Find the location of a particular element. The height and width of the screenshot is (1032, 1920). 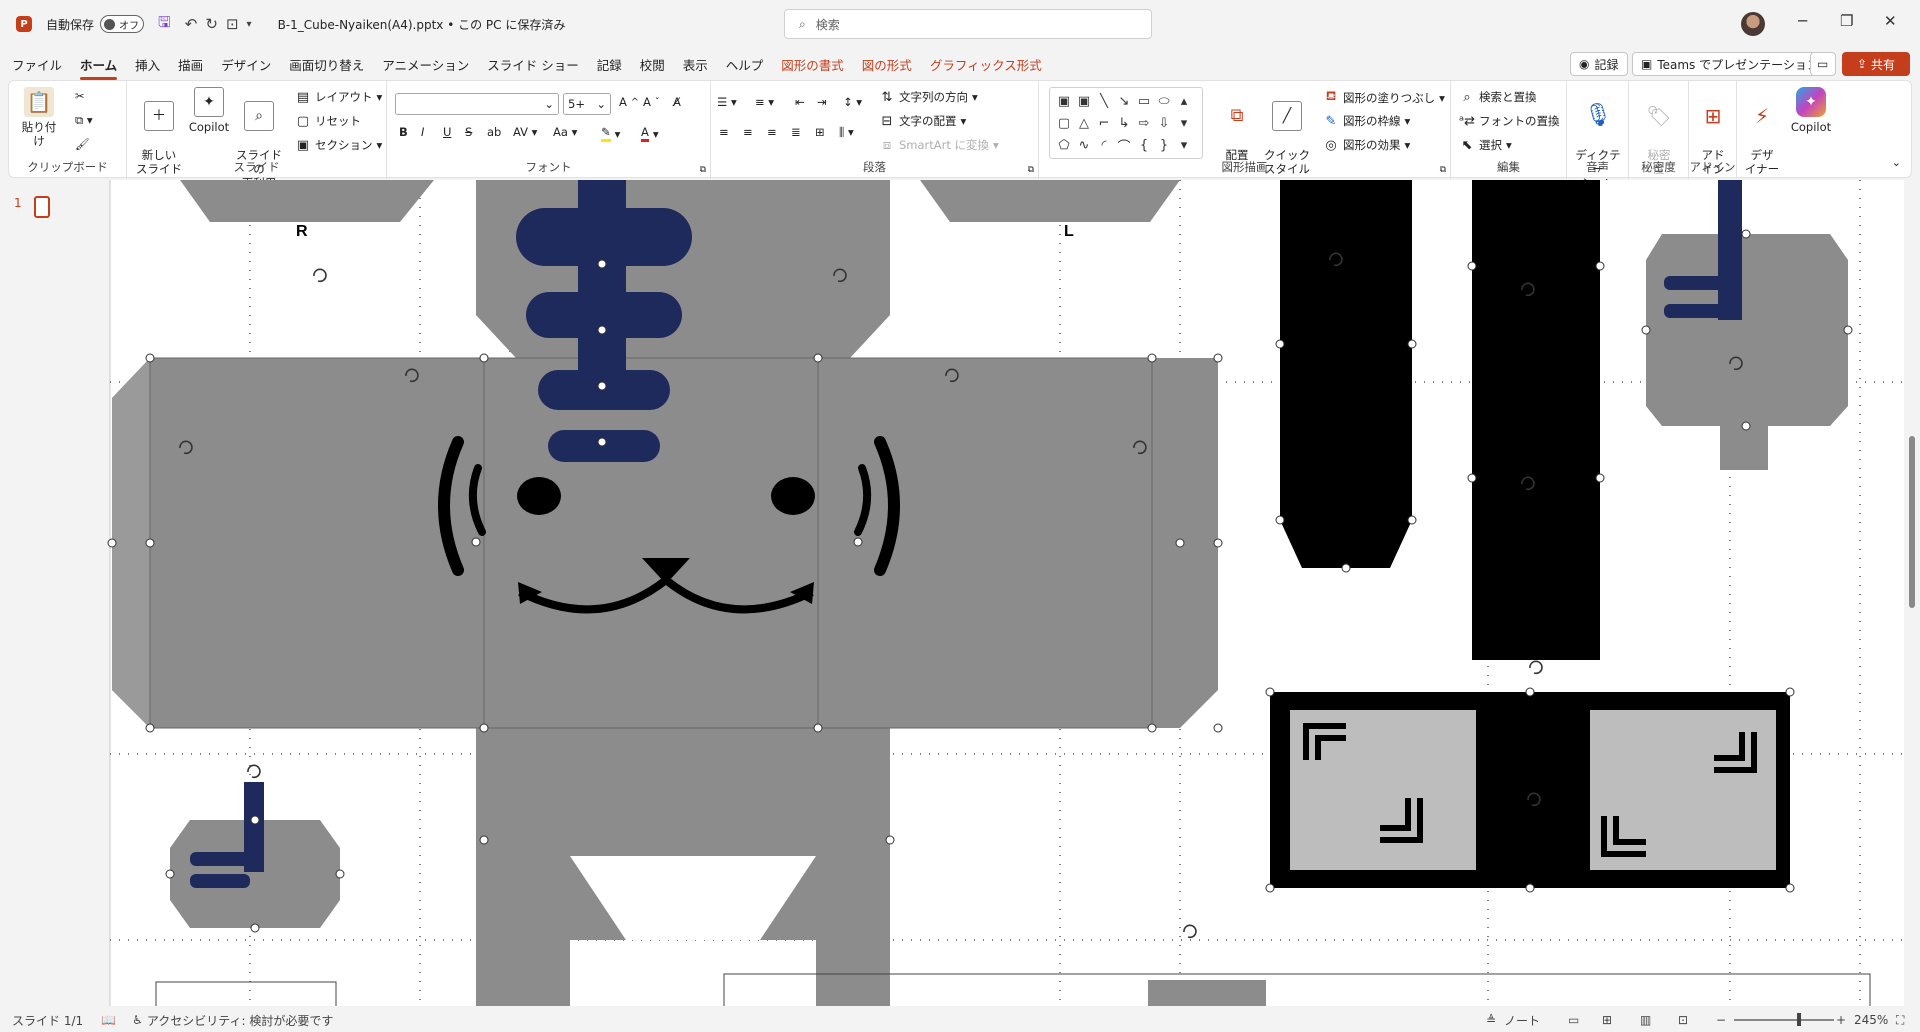

oval-shape-icon: ⬭ is located at coordinates (1164, 101).